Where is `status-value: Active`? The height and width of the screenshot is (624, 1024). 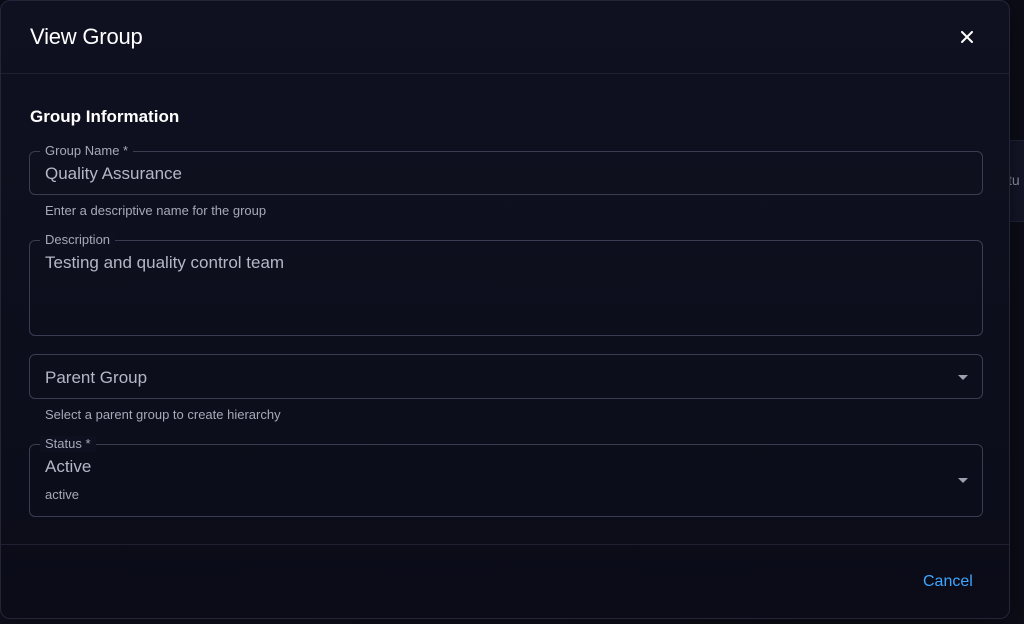
status-value: Active is located at coordinates (68, 466).